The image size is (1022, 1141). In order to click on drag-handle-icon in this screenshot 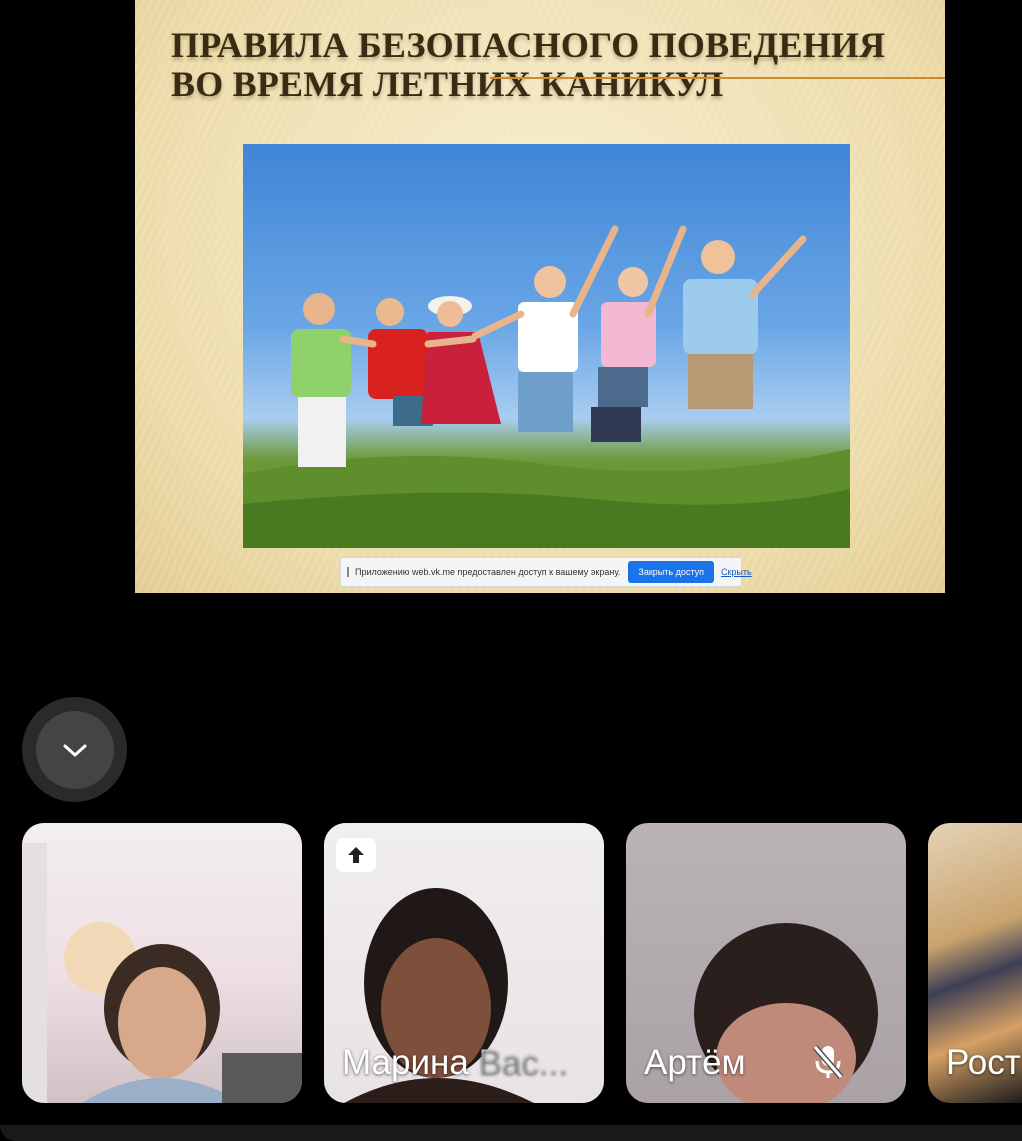, I will do `click(348, 572)`.